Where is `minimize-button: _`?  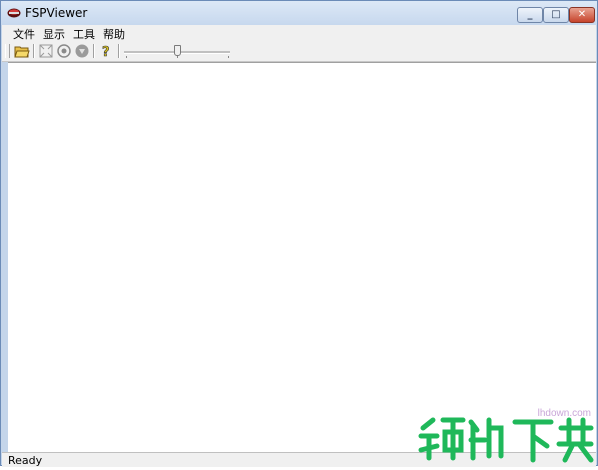
minimize-button: _ is located at coordinates (530, 15).